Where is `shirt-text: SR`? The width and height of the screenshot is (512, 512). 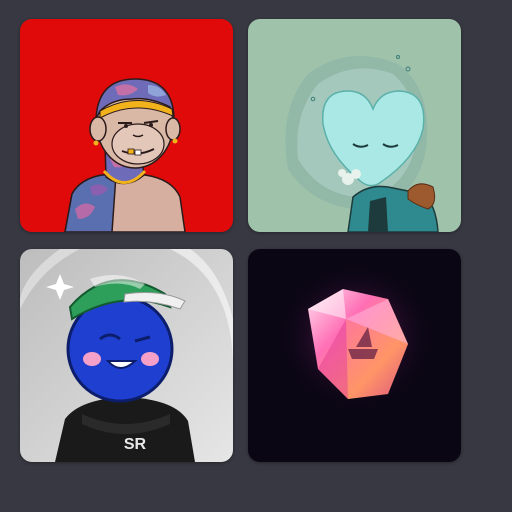
shirt-text: SR is located at coordinates (135, 444).